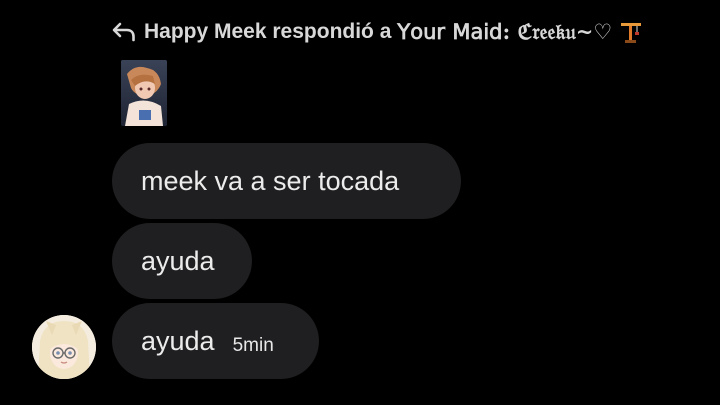  What do you see at coordinates (631, 32) in the screenshot?
I see `crane-icon` at bounding box center [631, 32].